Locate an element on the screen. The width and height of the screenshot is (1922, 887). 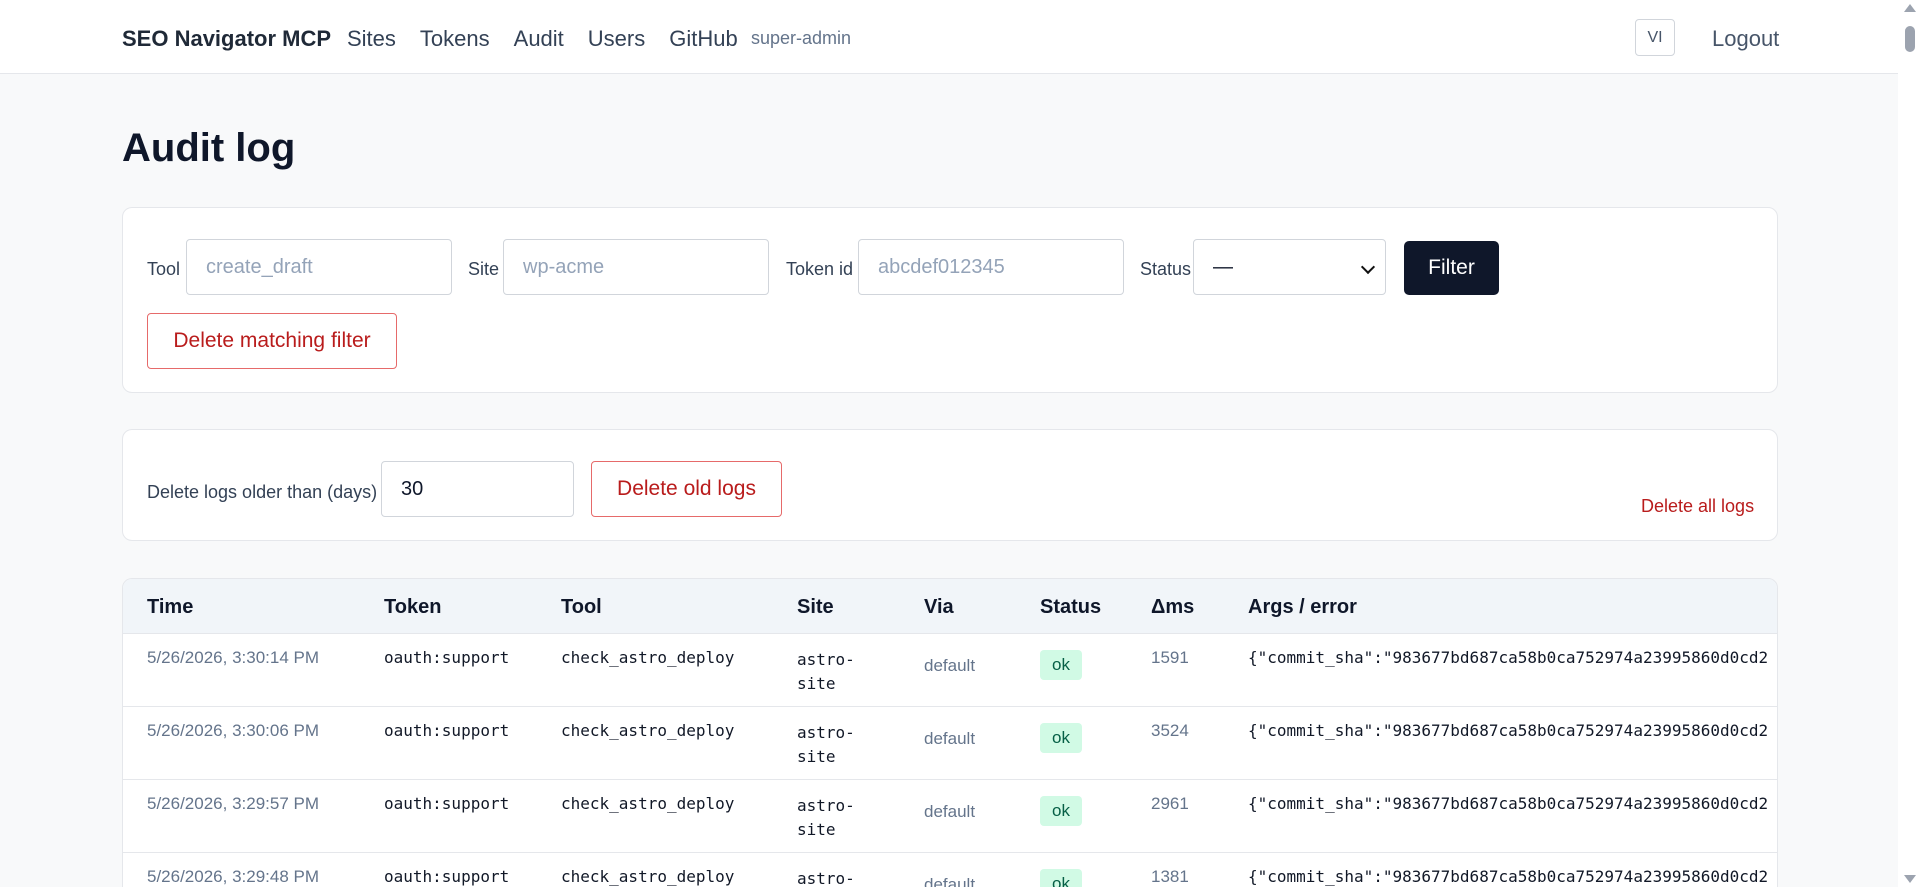
col-status: Status is located at coordinates (1071, 607).